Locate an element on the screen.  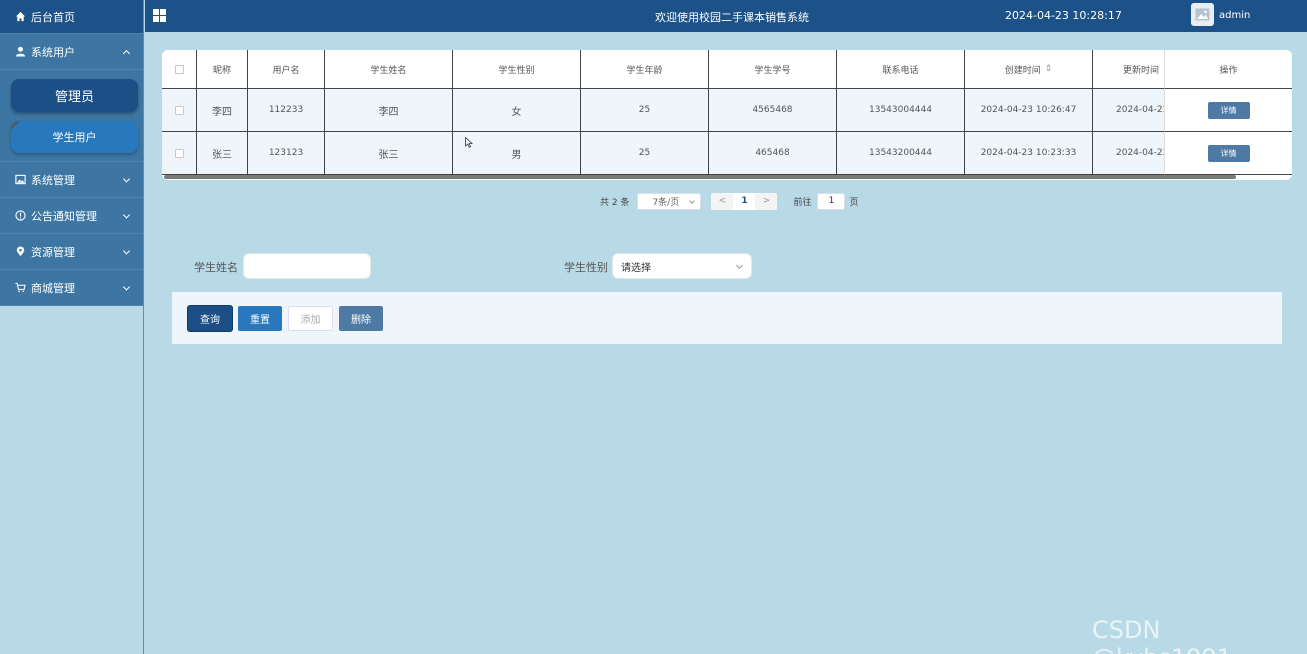
chevron-up-icon is located at coordinates (126, 53).